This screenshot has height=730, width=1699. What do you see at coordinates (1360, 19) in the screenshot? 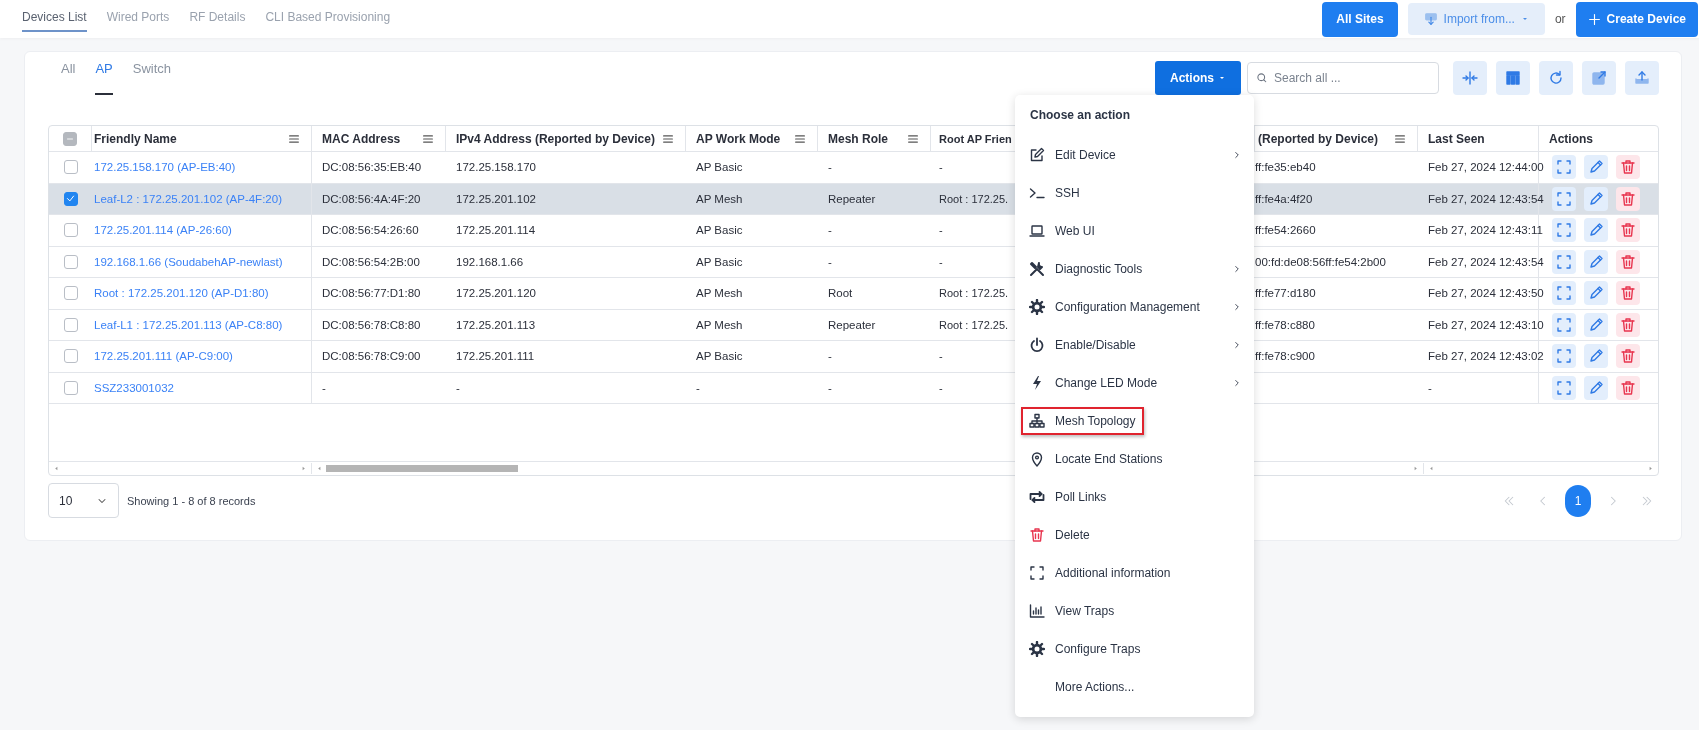
I see `sites-button: All Sites` at bounding box center [1360, 19].